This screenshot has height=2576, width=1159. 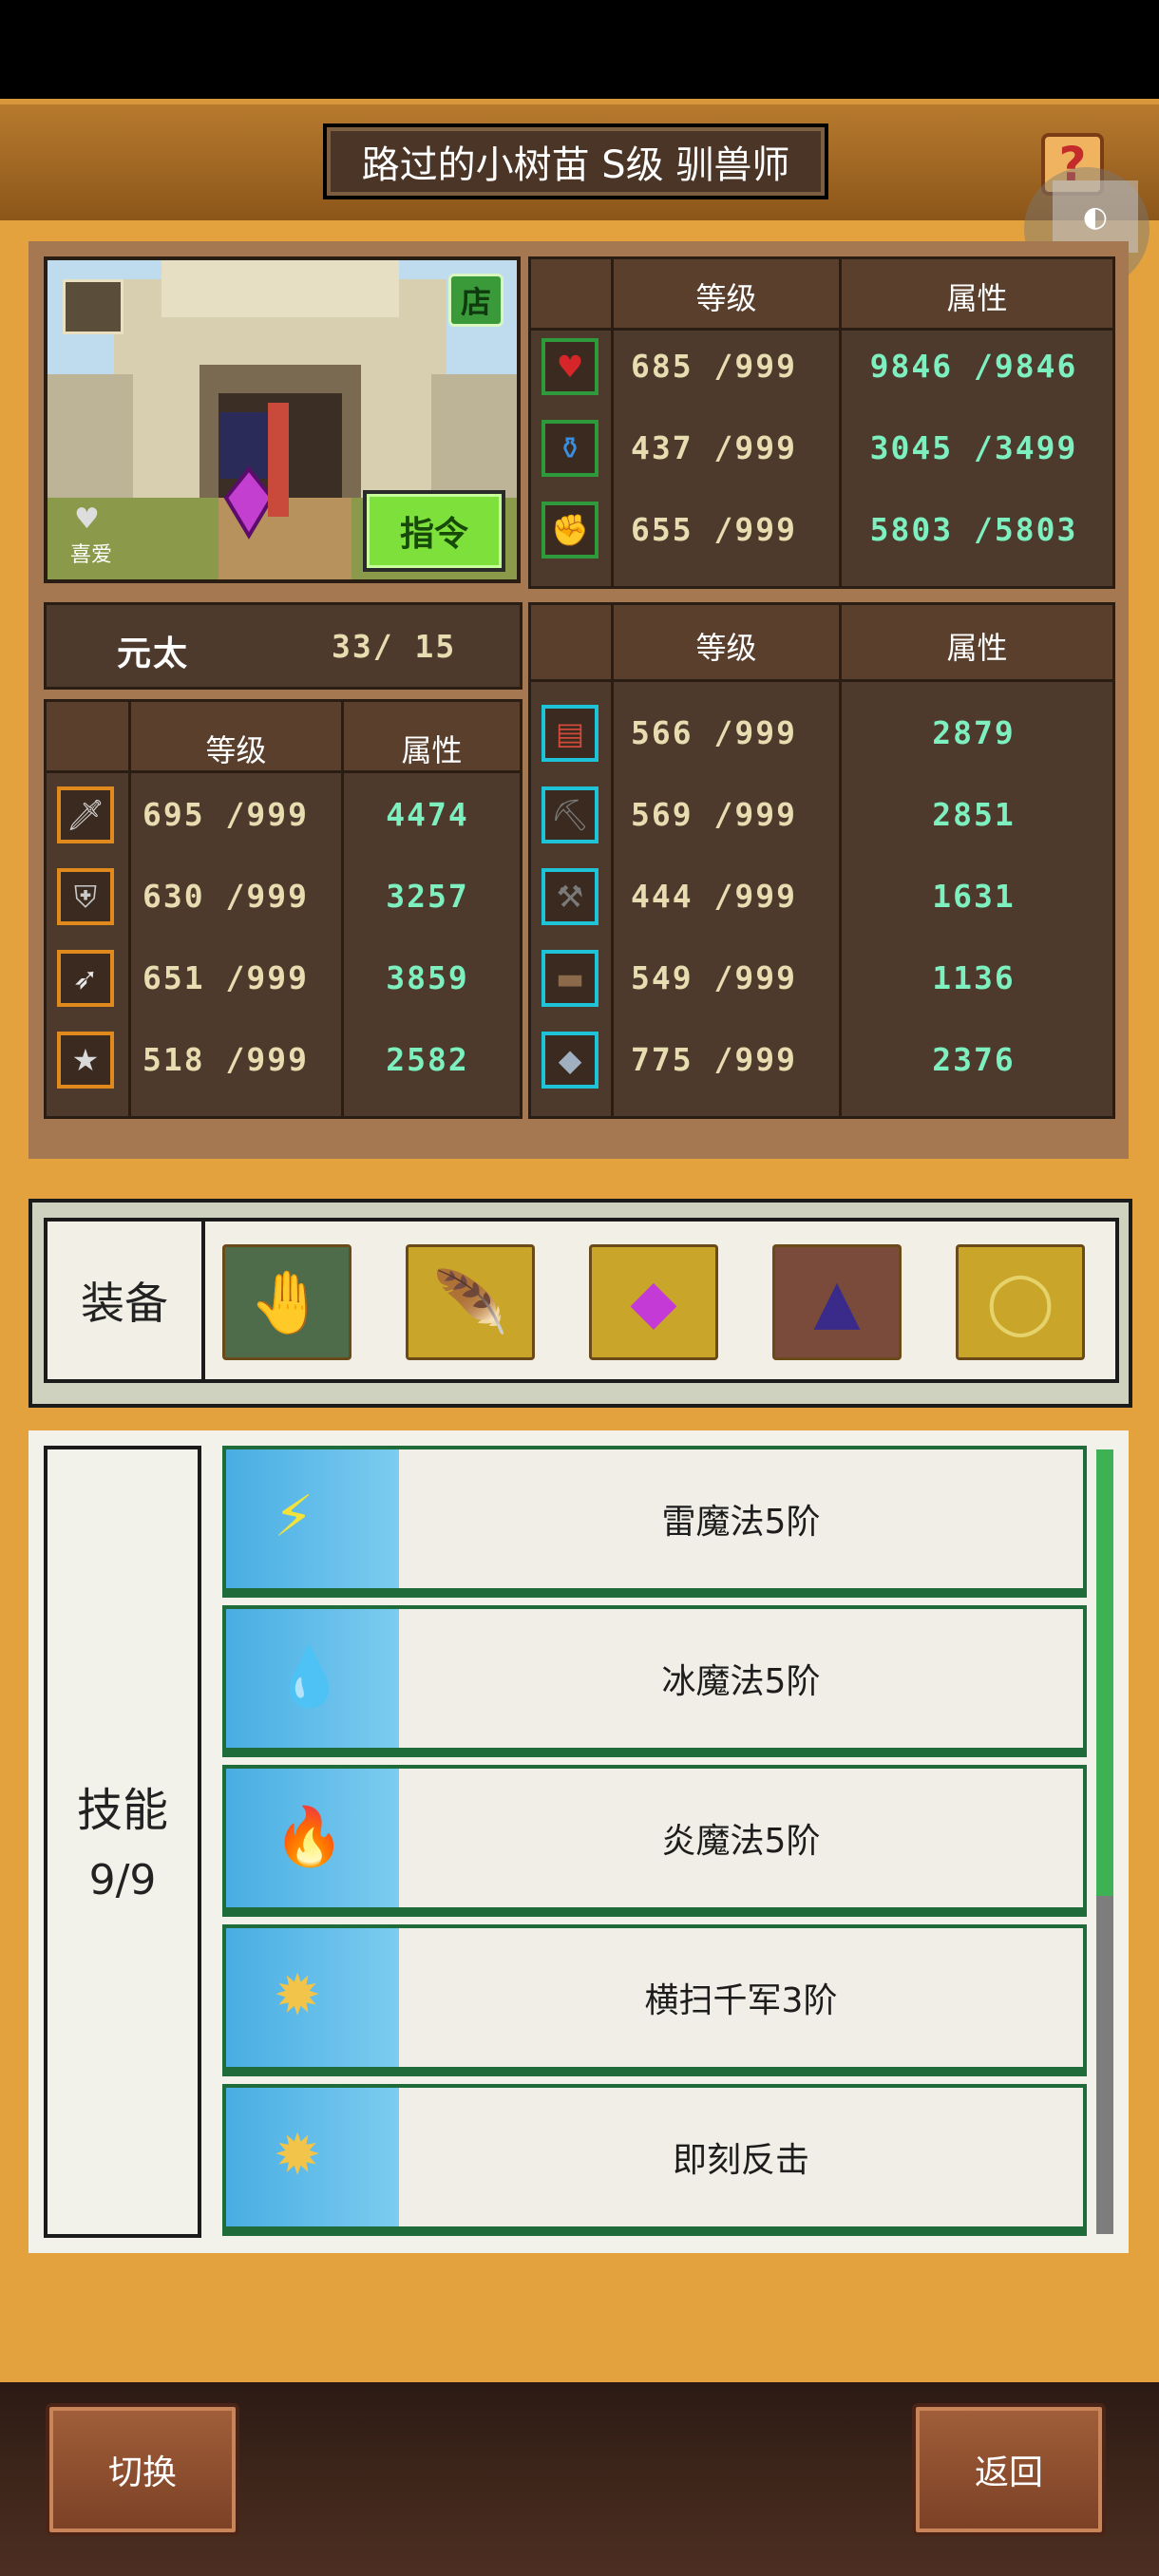 I want to click on crafting-level-1: 569 /999, so click(x=714, y=814).